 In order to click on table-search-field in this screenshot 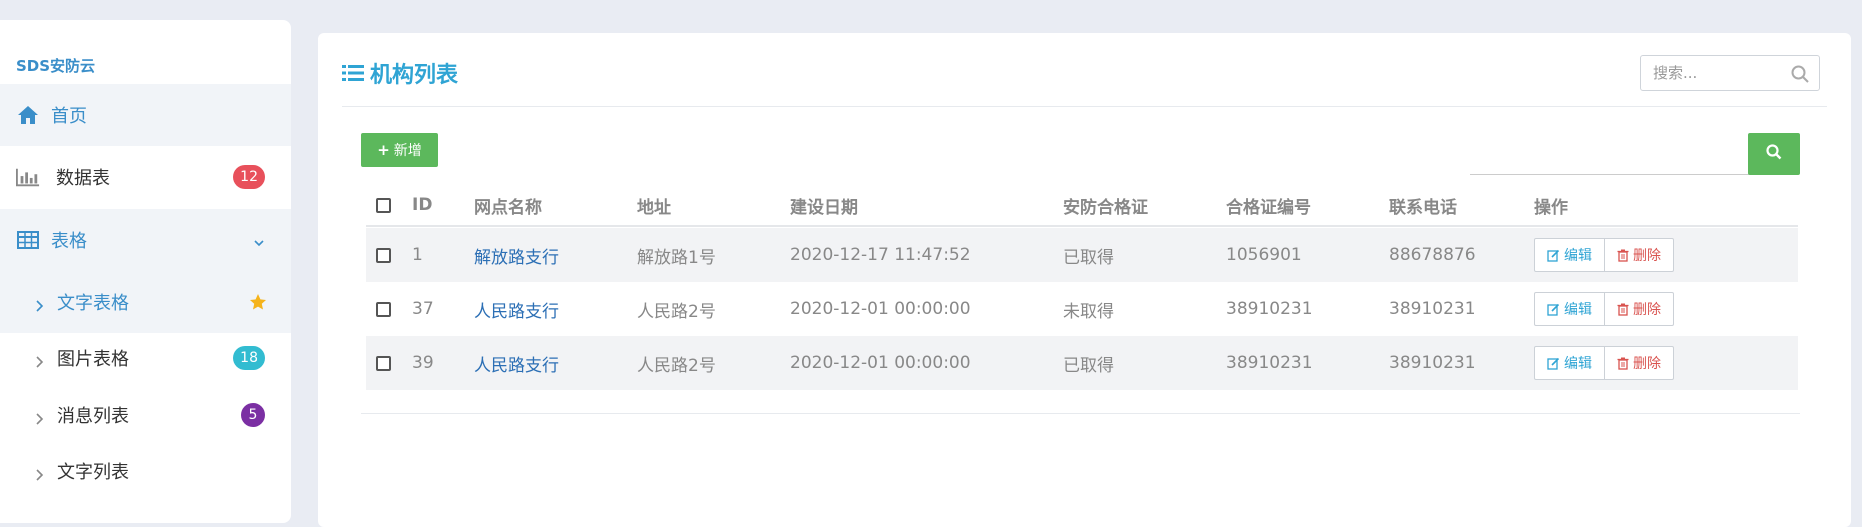, I will do `click(1609, 154)`.